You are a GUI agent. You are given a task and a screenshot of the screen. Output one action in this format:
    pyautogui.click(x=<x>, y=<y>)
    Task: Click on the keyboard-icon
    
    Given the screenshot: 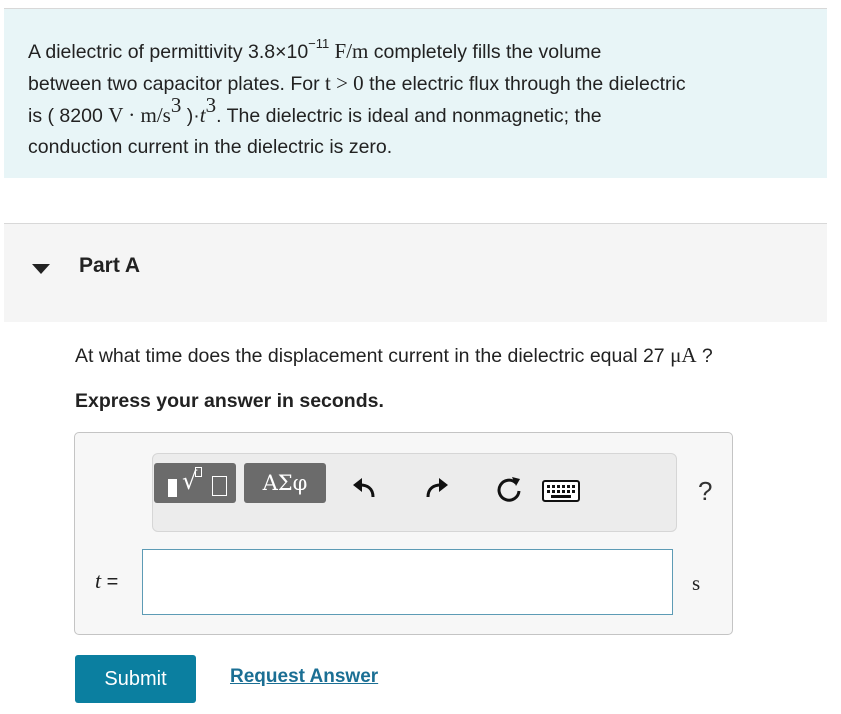 What is the action you would take?
    pyautogui.click(x=562, y=490)
    